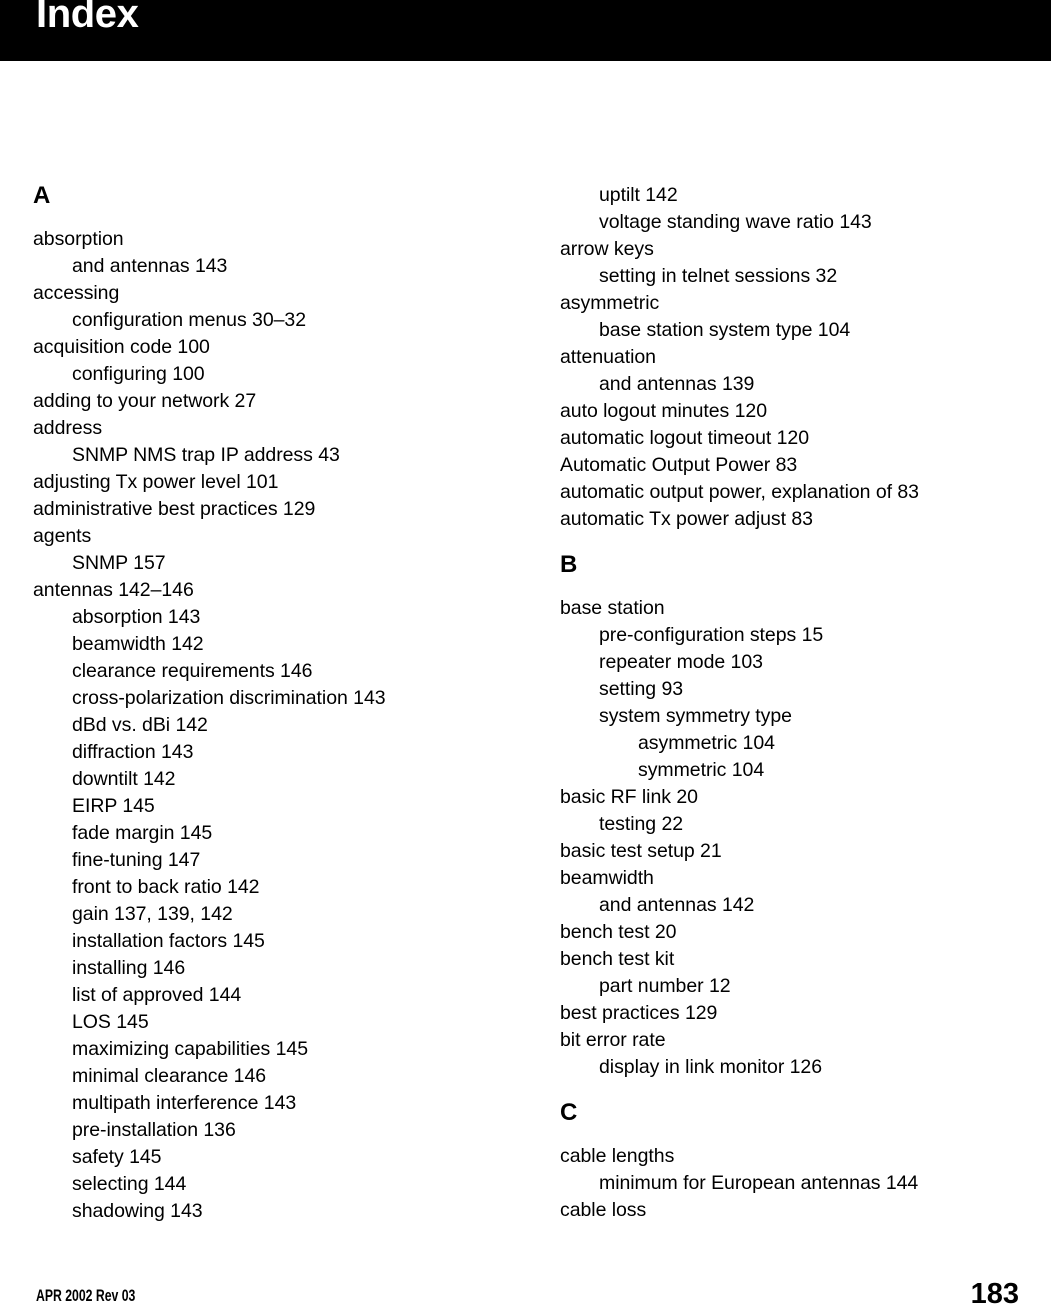 The width and height of the screenshot is (1051, 1313). I want to click on index-entry: asymmetric, so click(610, 303).